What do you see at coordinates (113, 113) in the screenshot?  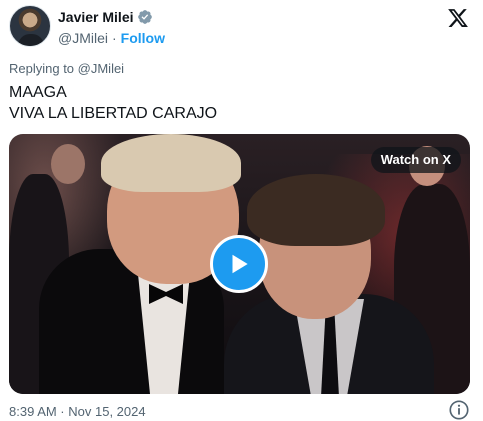 I see `tweet-text-line-2: VIVA LA LIBERTAD CARAJO` at bounding box center [113, 113].